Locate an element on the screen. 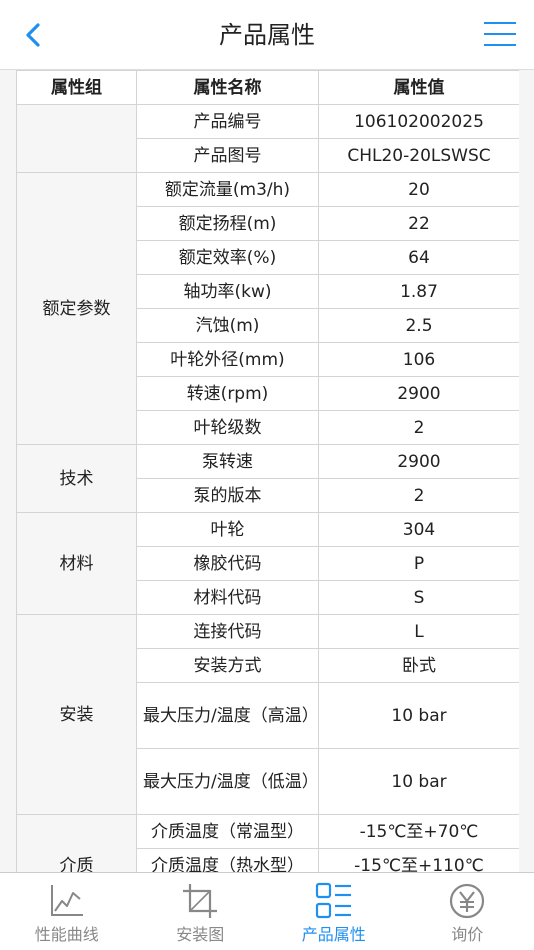  attribute-name: 叶轮外径(mm) is located at coordinates (227, 359).